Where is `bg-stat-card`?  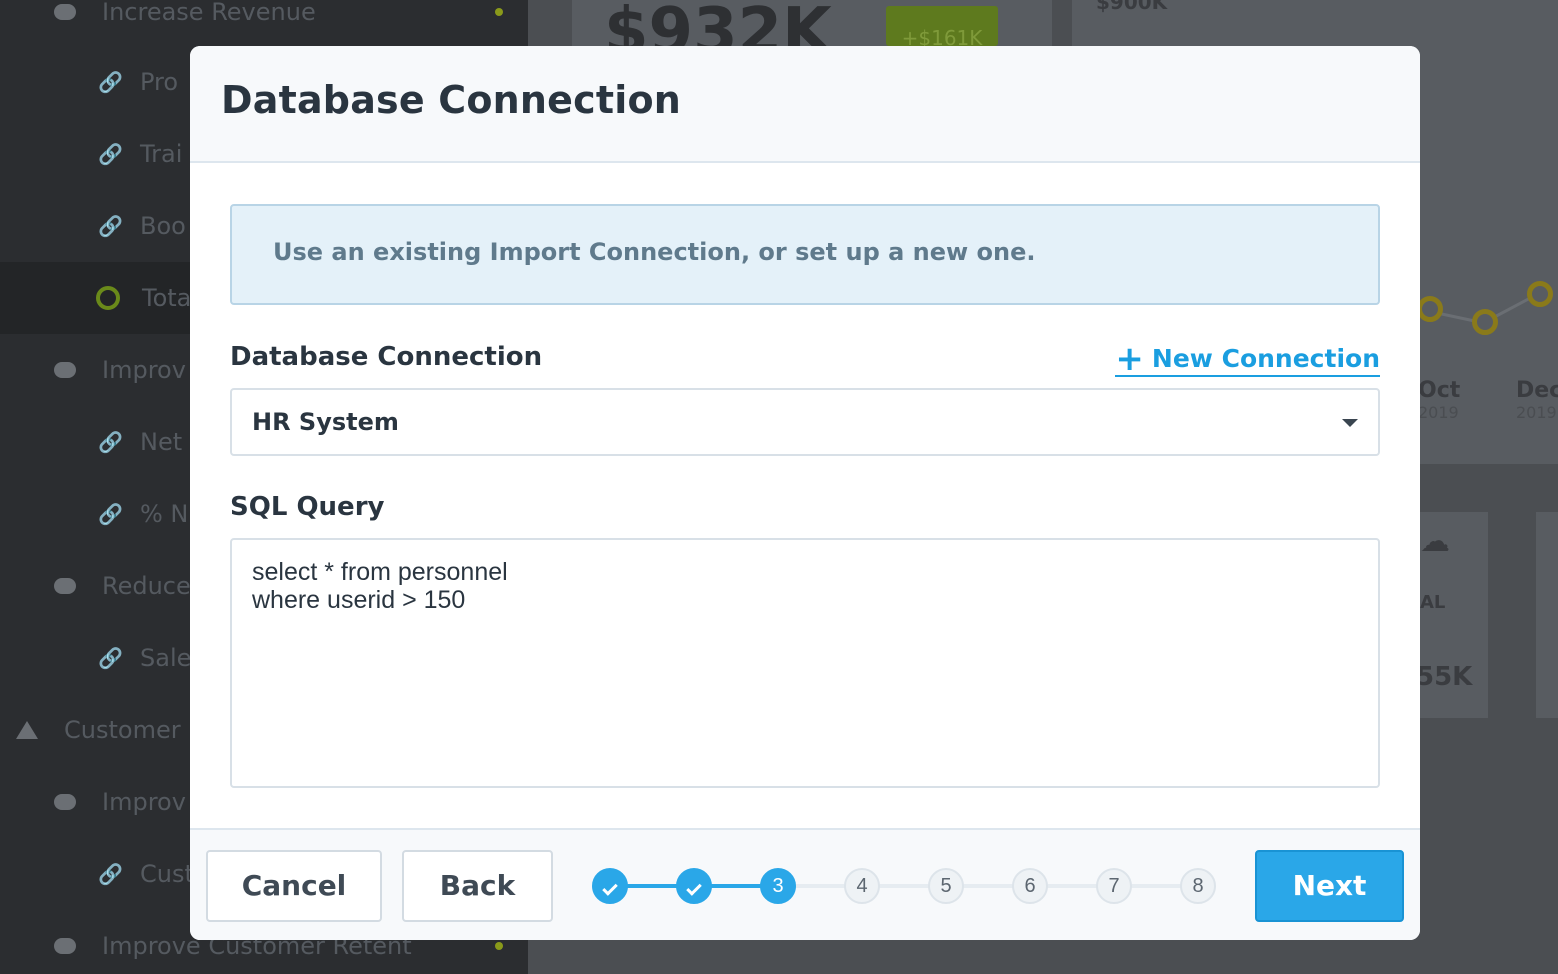 bg-stat-card is located at coordinates (1547, 615).